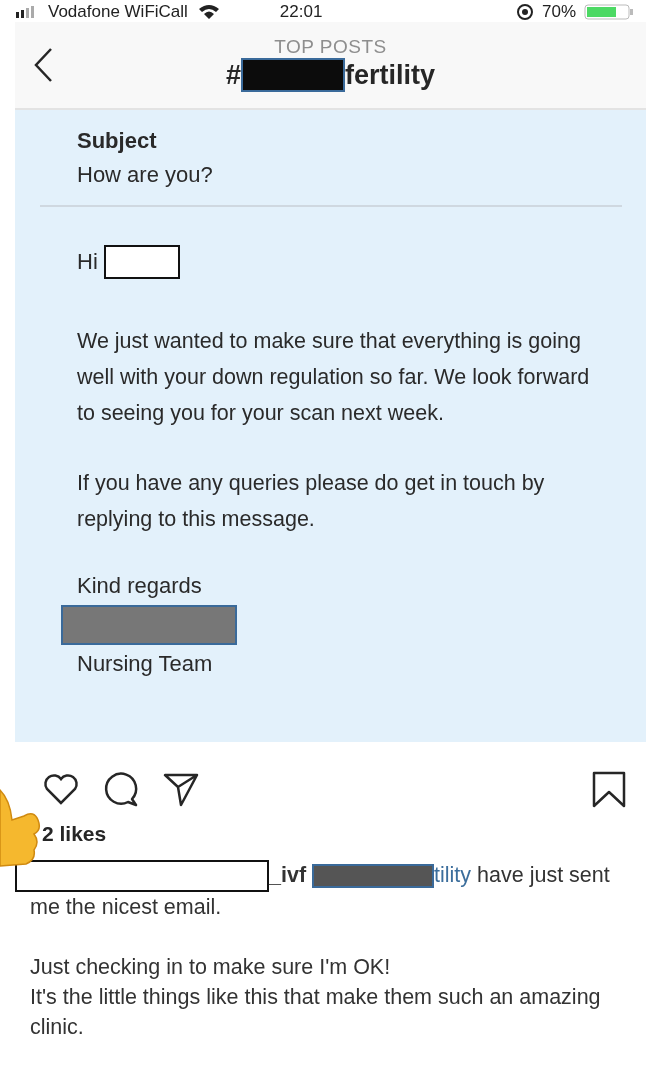  Describe the element at coordinates (323, 891) in the screenshot. I see `caption-text: _ivf tility have just sent me the nicest email.` at that location.